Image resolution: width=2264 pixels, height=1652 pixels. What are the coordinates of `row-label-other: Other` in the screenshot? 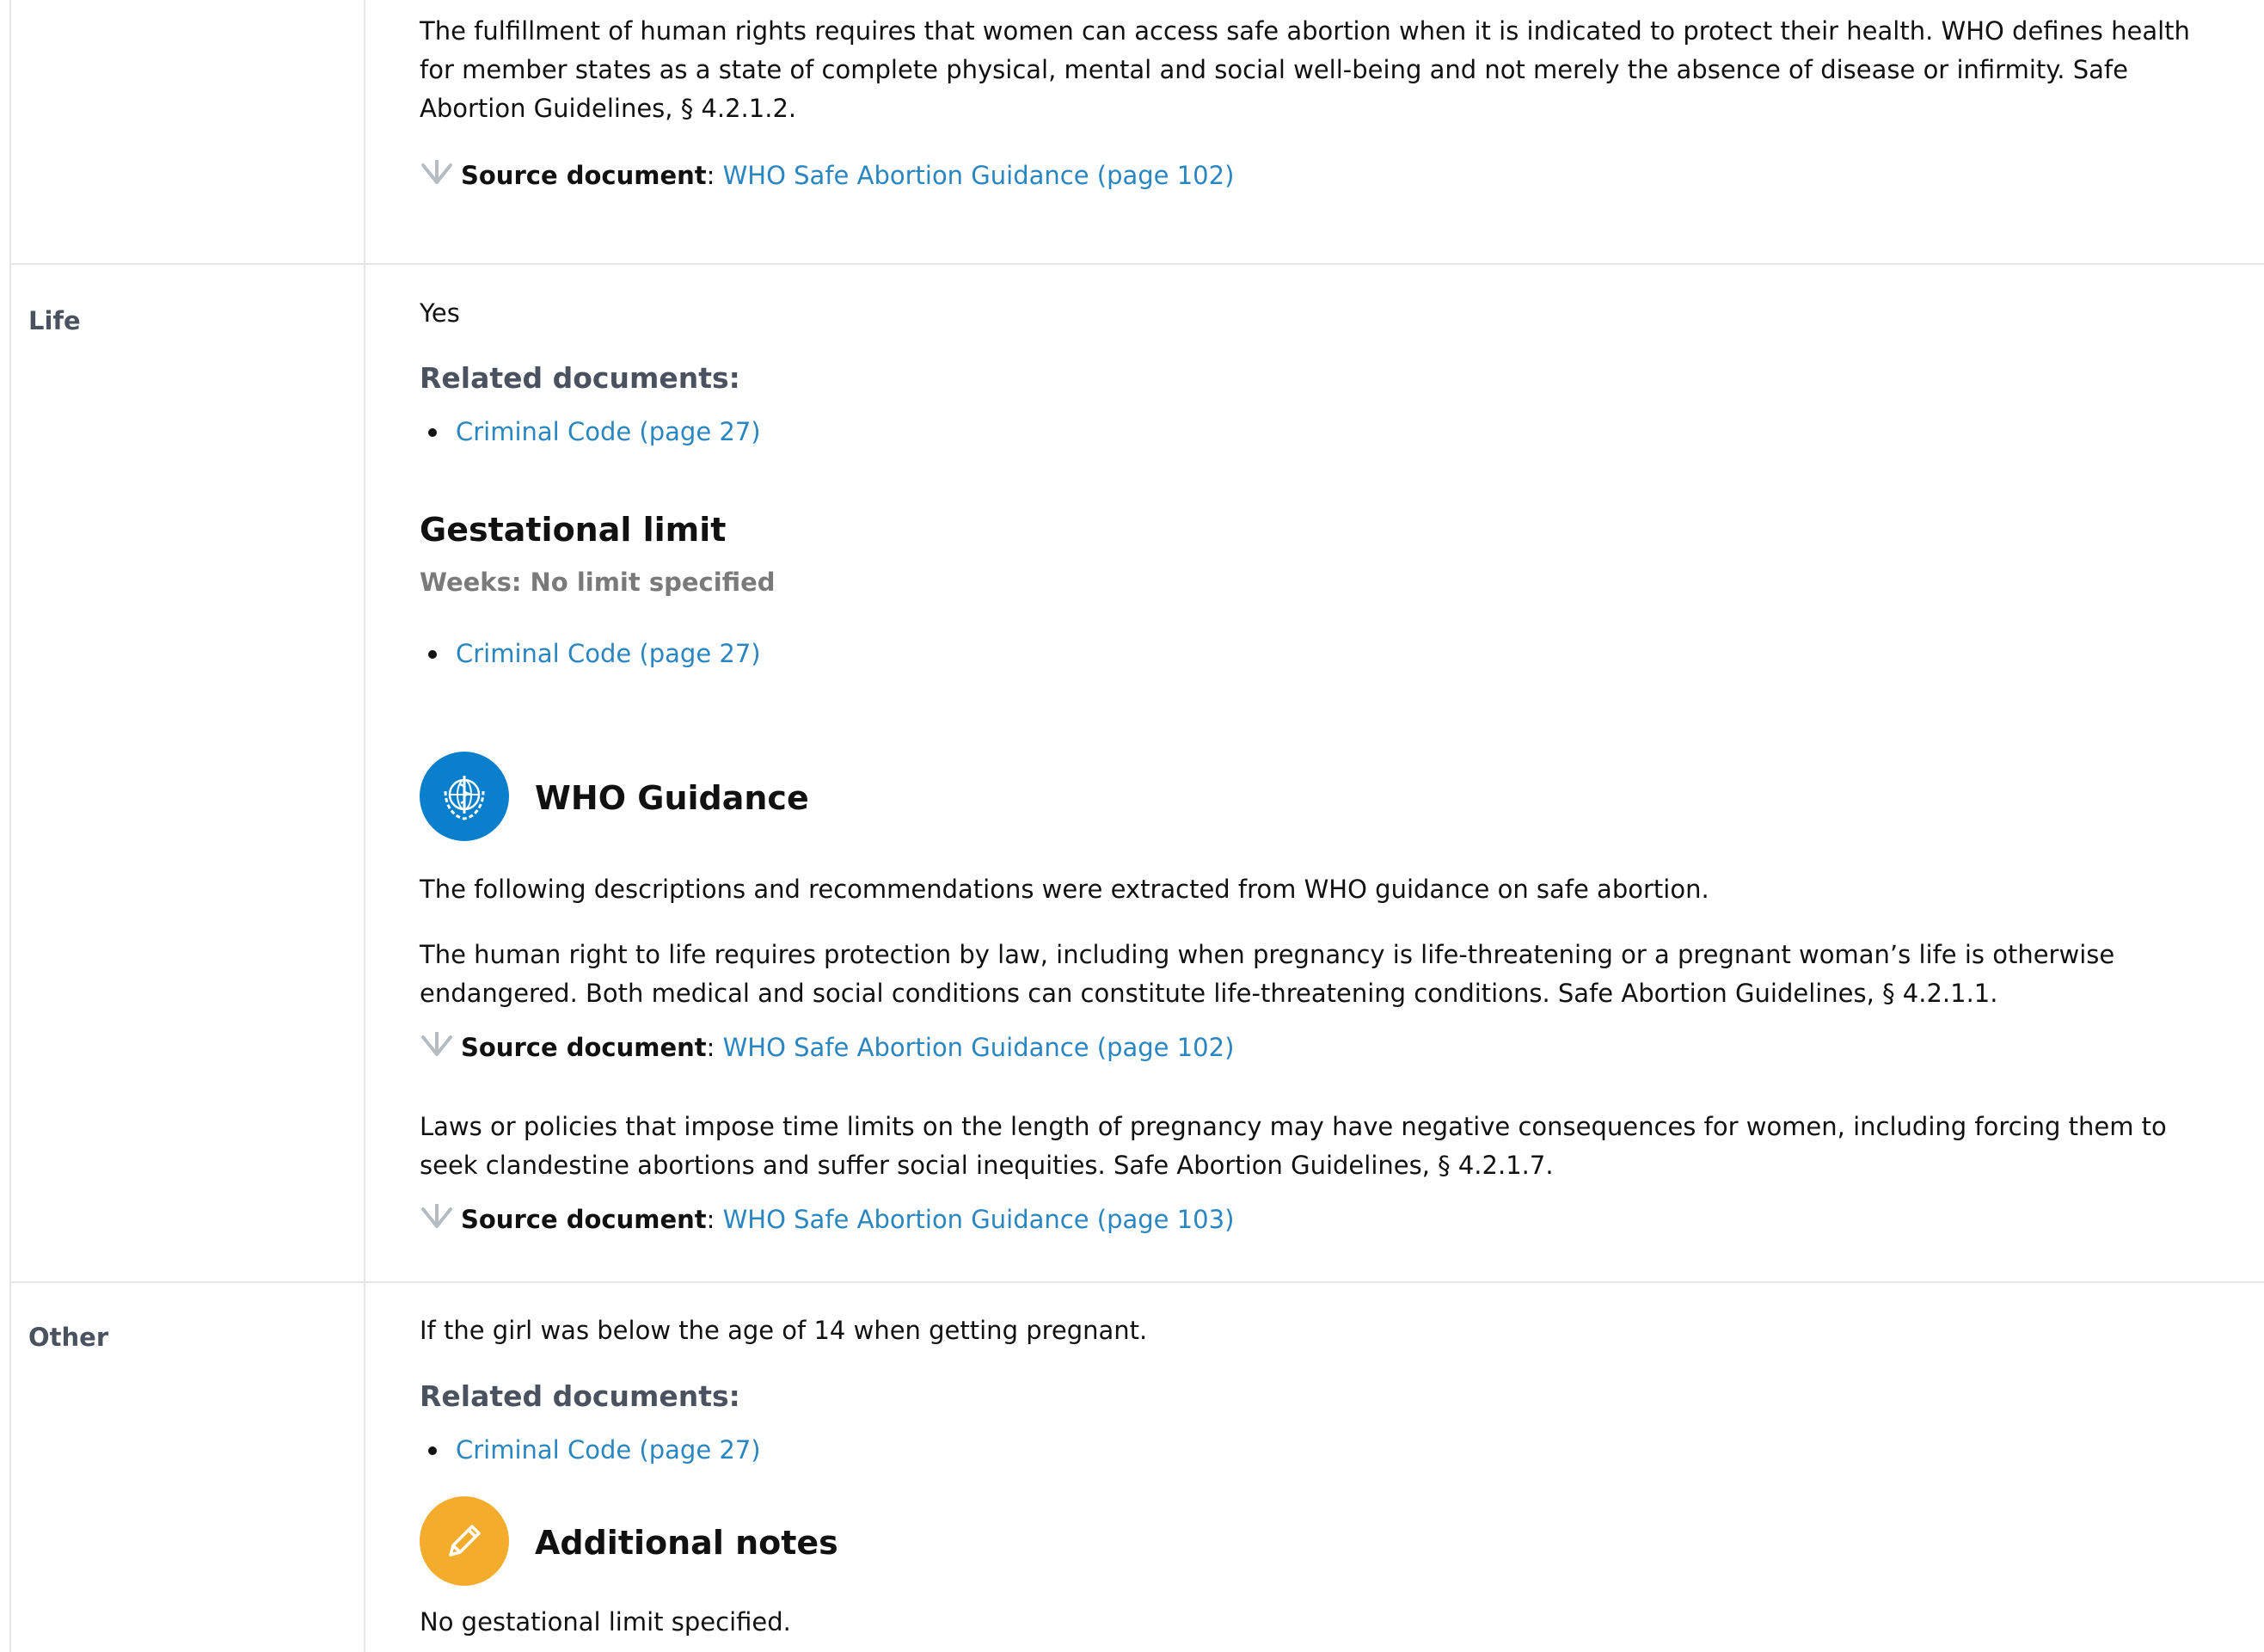 It's located at (68, 1337).